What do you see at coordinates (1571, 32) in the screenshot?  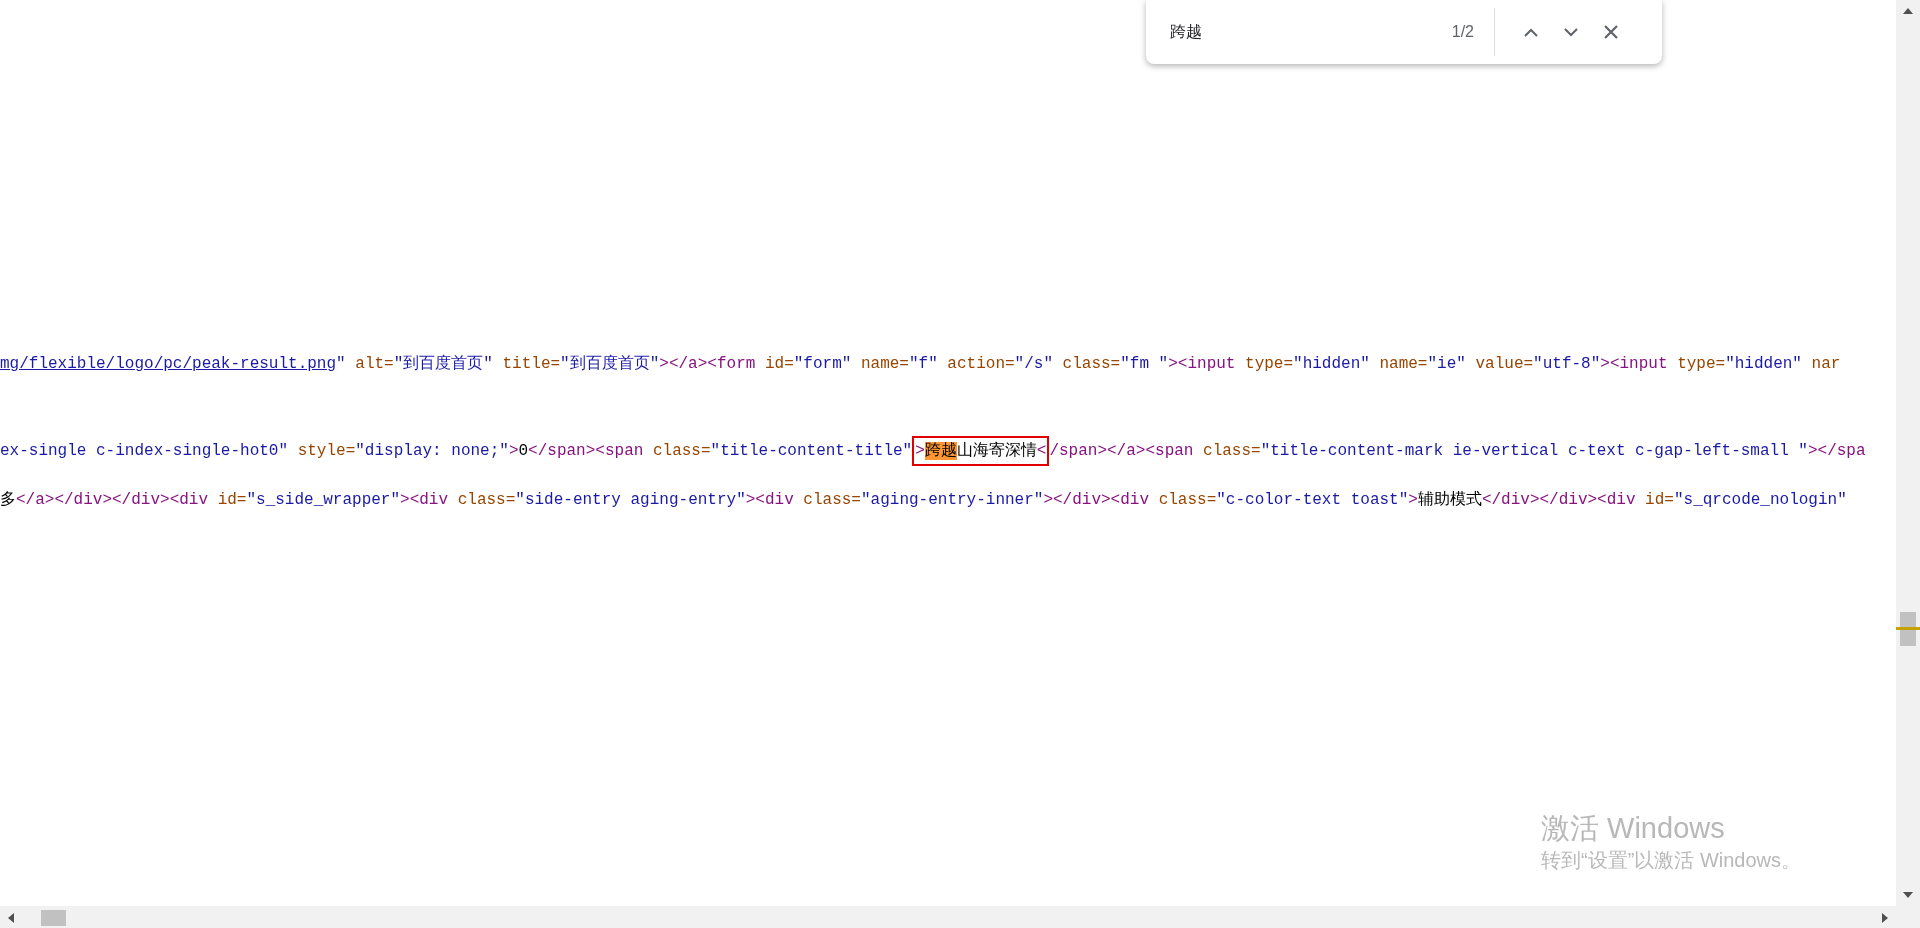 I see `chevron-down-icon` at bounding box center [1571, 32].